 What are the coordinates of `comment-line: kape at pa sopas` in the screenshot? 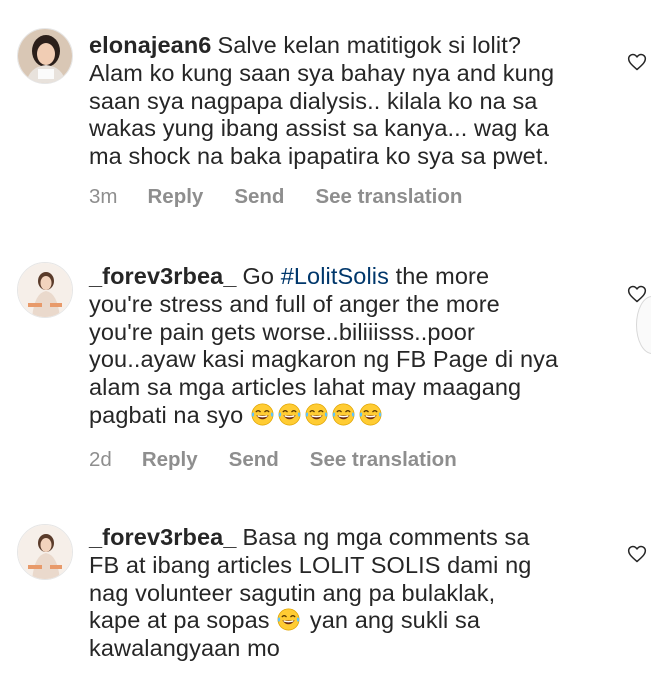 It's located at (179, 620).